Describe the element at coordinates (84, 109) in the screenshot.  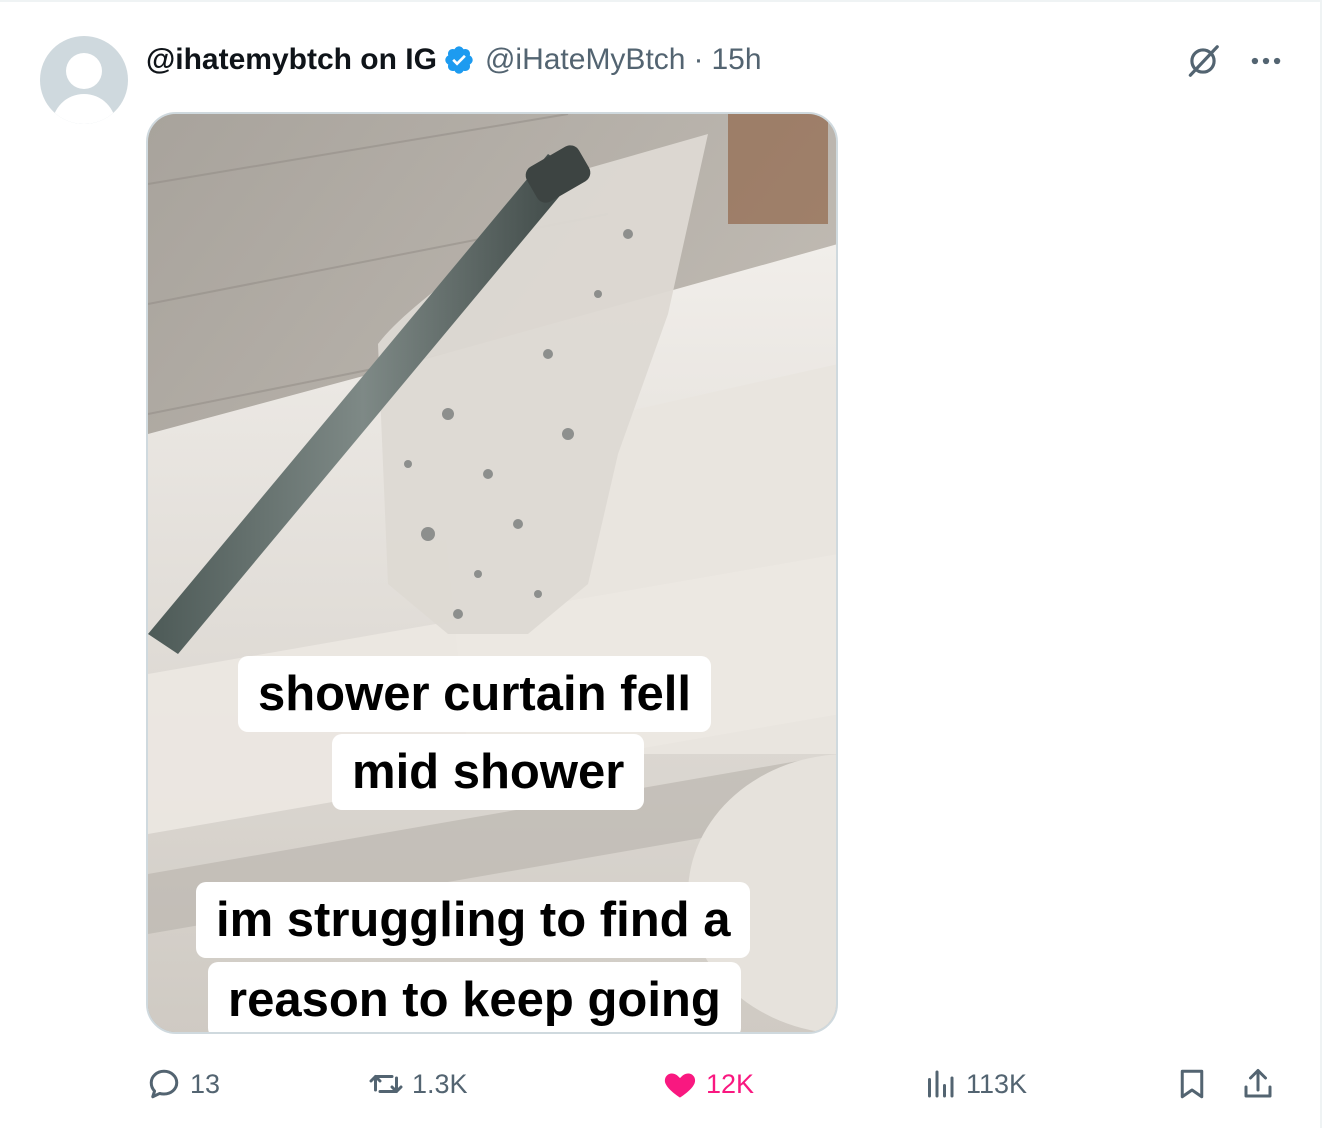
I see `avatar-body` at that location.